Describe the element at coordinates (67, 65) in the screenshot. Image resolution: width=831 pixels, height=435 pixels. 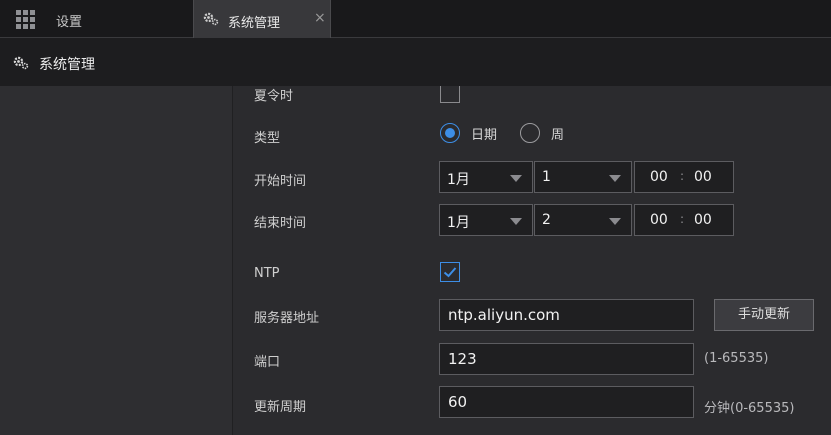
I see `page-title: 系统管理` at that location.